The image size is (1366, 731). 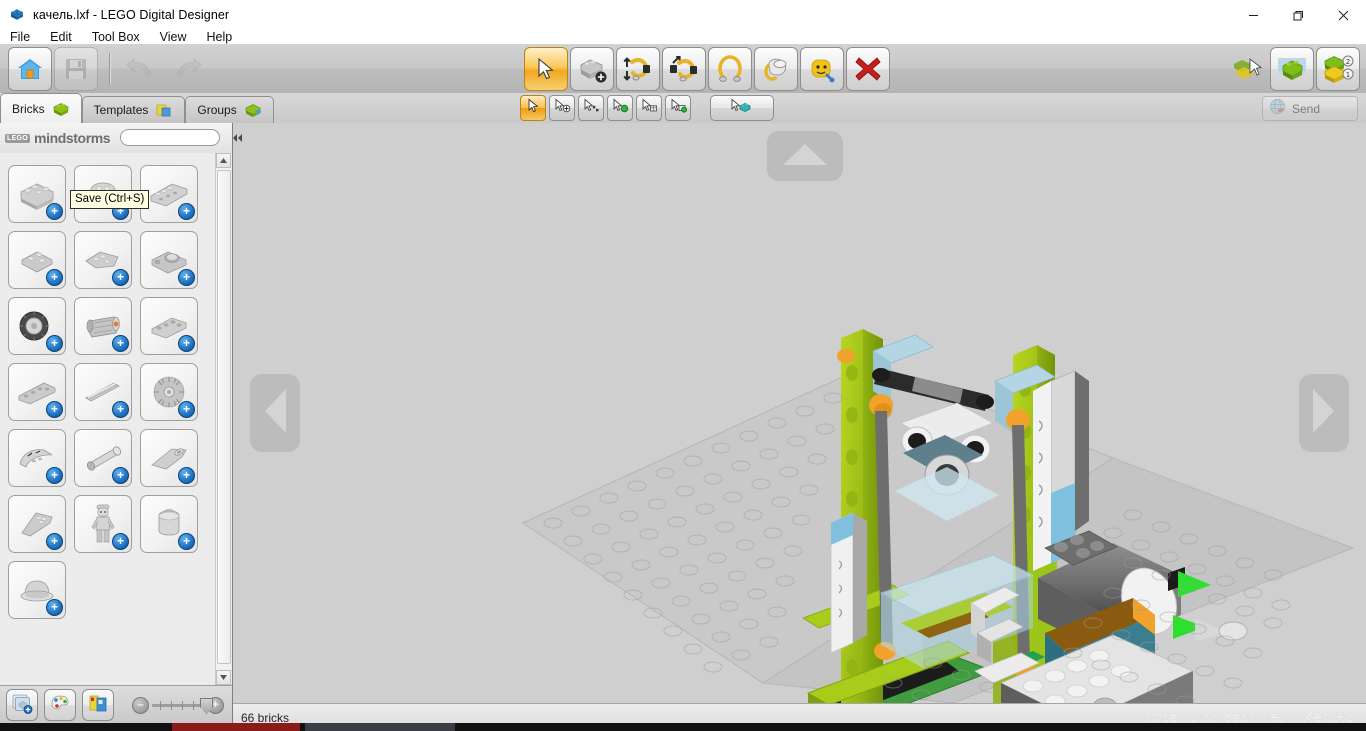 What do you see at coordinates (140, 705) in the screenshot?
I see `zoom-out-button: –` at bounding box center [140, 705].